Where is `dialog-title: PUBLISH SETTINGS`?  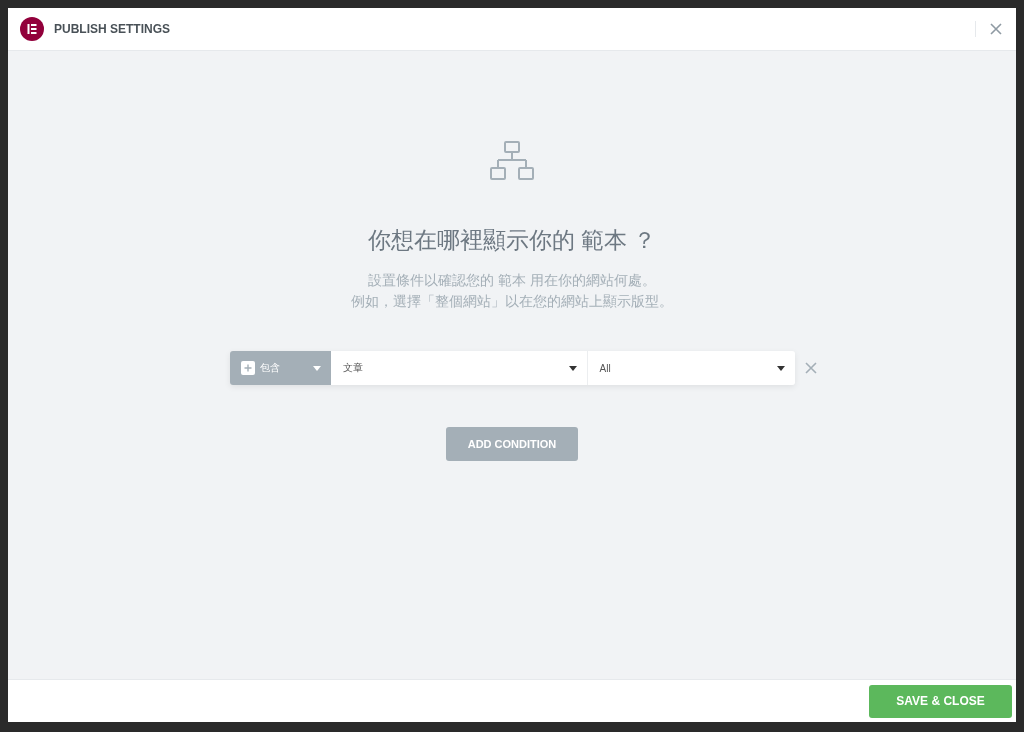
dialog-title: PUBLISH SETTINGS is located at coordinates (112, 29).